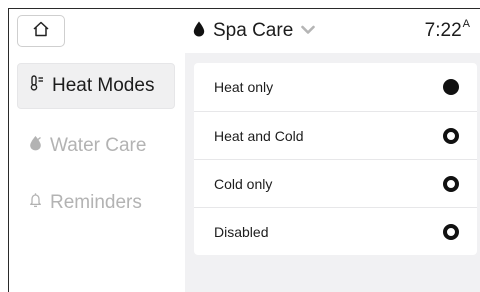 The height and width of the screenshot is (292, 480). I want to click on header-title-dropdown: Spa Care, so click(254, 31).